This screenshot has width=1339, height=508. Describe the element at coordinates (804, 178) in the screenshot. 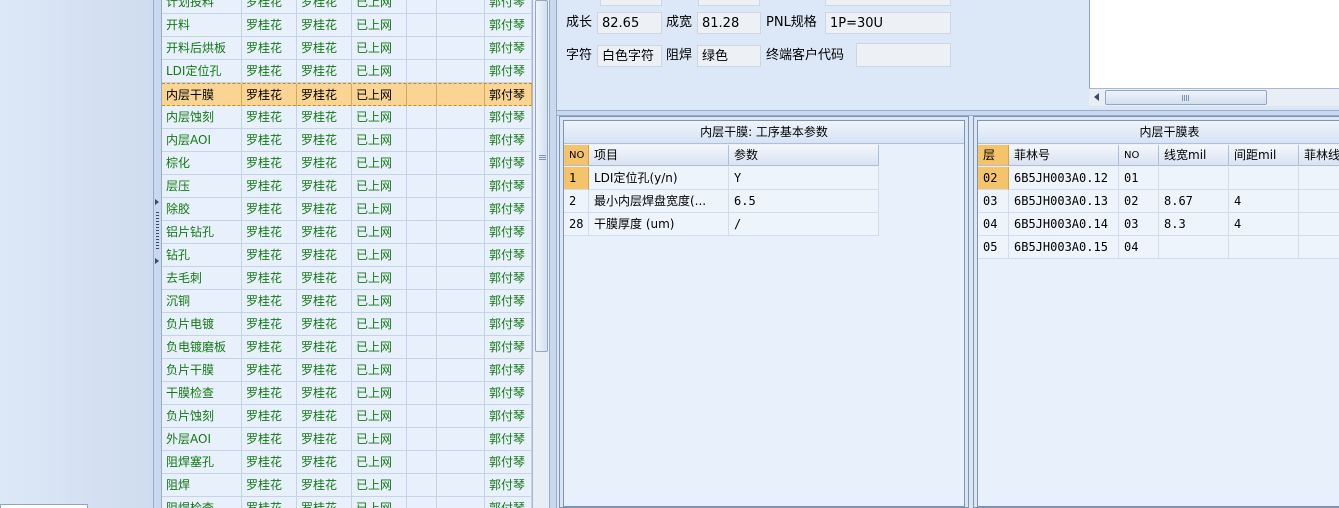

I see `params-value-cell: Y` at that location.